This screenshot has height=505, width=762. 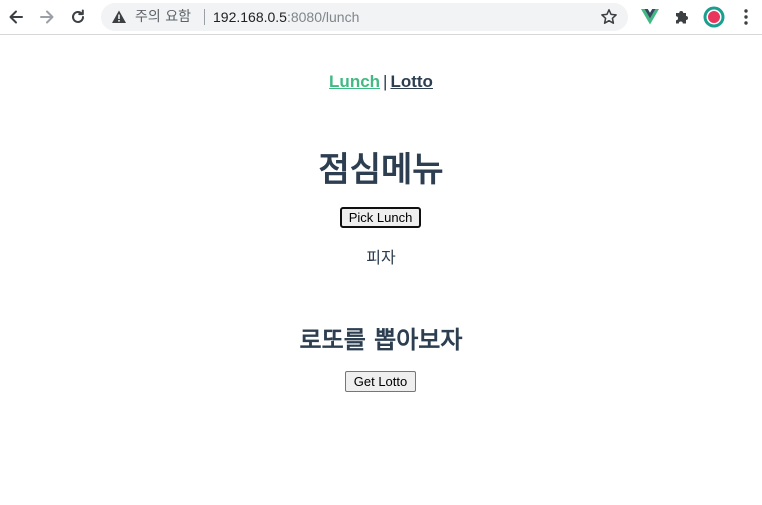 What do you see at coordinates (119, 17) in the screenshot?
I see `warning-icon` at bounding box center [119, 17].